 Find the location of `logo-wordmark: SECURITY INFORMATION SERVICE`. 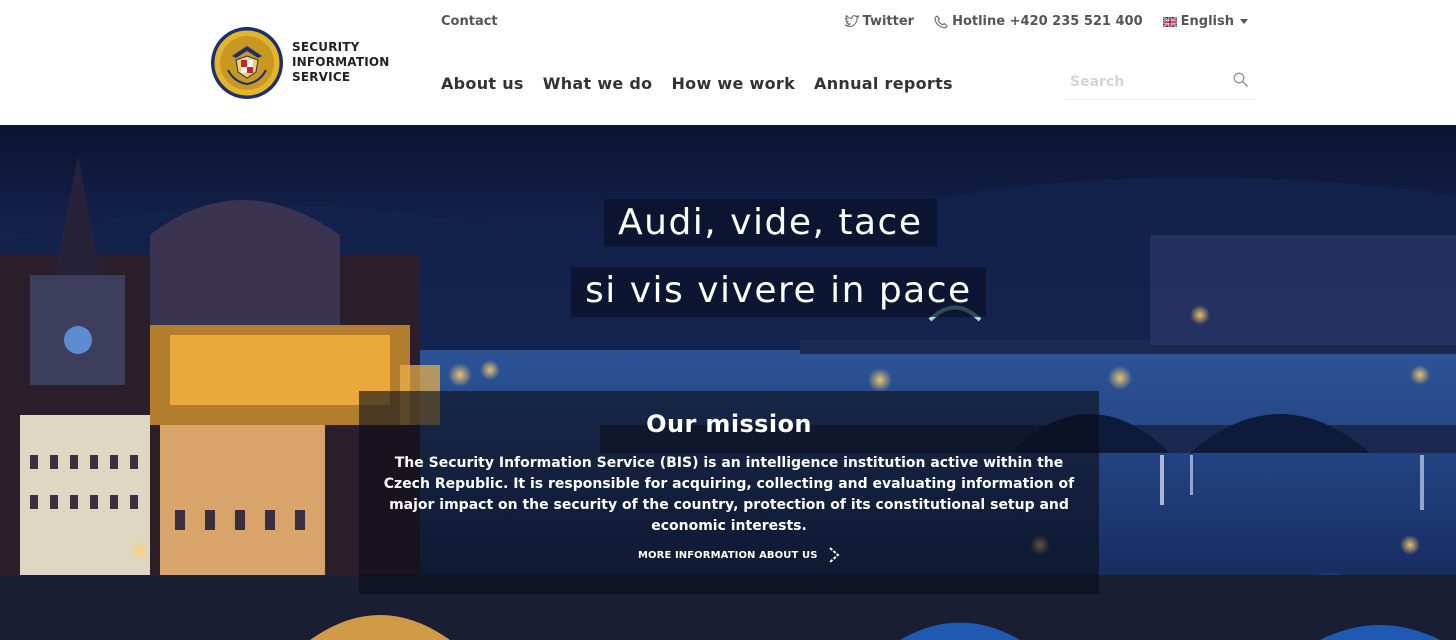

logo-wordmark: SECURITY INFORMATION SERVICE is located at coordinates (341, 62).